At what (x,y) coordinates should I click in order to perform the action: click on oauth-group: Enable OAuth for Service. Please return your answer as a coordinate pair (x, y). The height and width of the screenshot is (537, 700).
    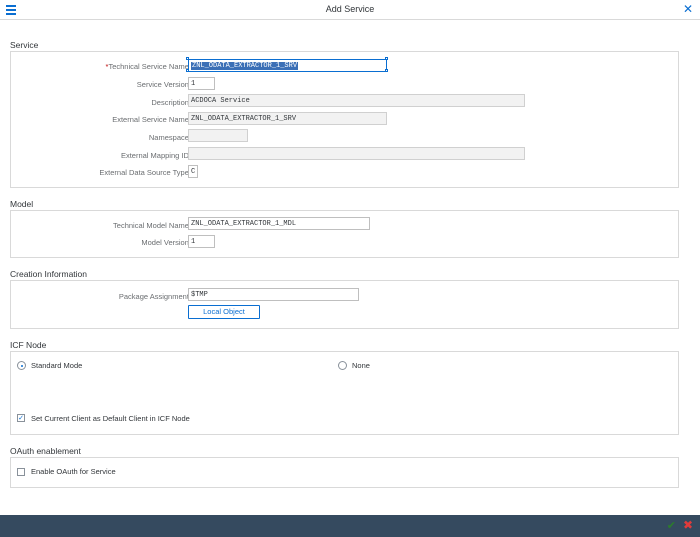
    Looking at the image, I should click on (344, 472).